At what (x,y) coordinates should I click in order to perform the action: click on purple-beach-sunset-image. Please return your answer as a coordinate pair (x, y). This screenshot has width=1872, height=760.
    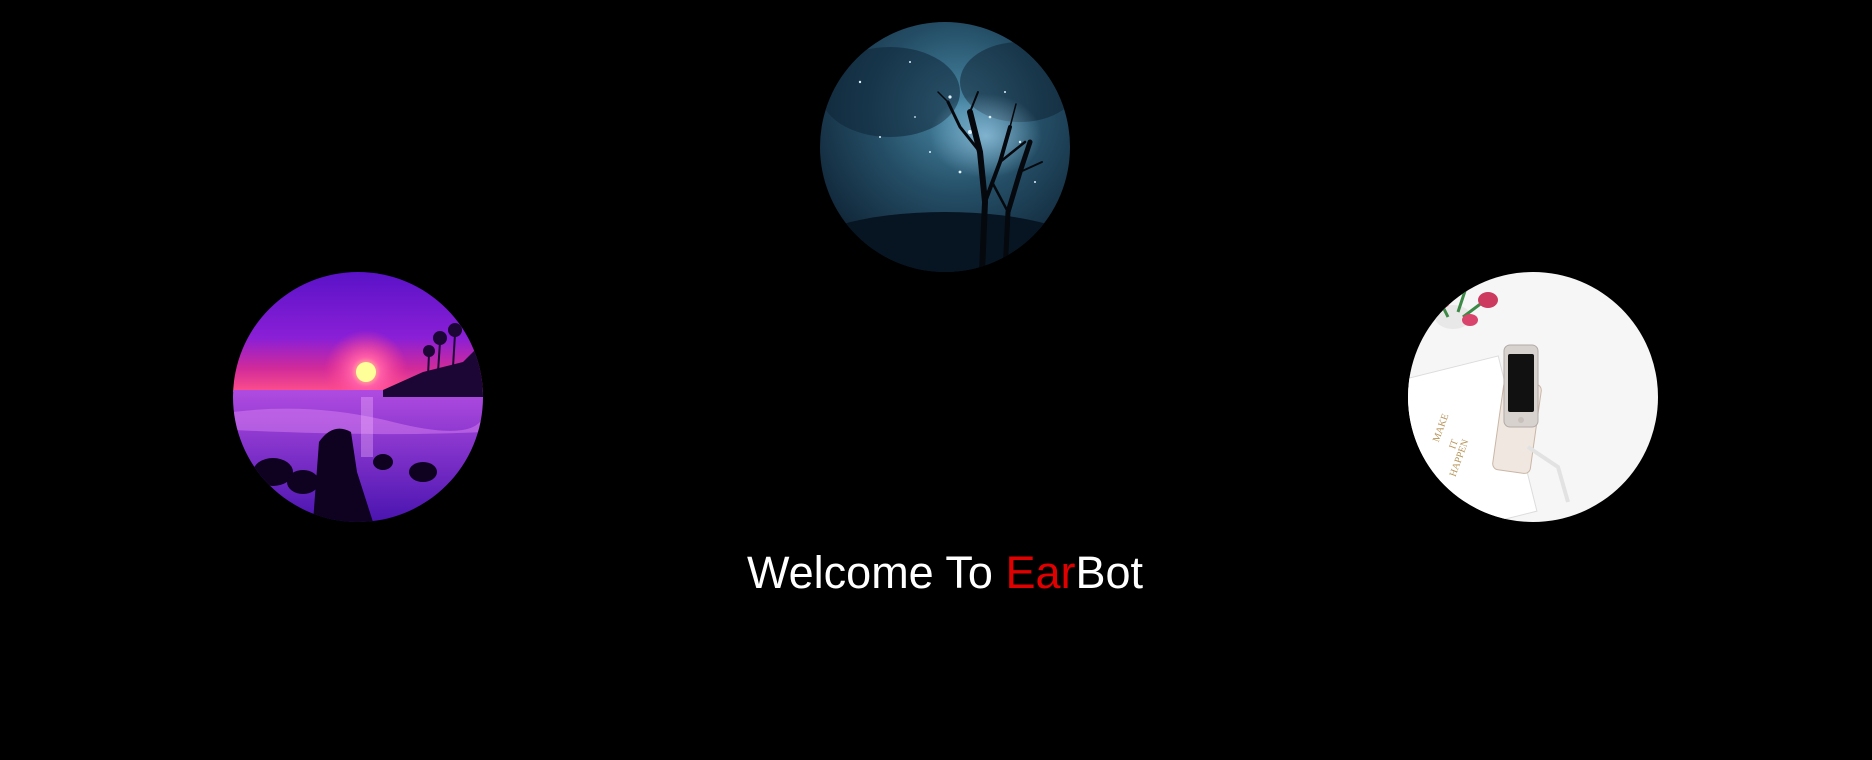
    Looking at the image, I should click on (358, 397).